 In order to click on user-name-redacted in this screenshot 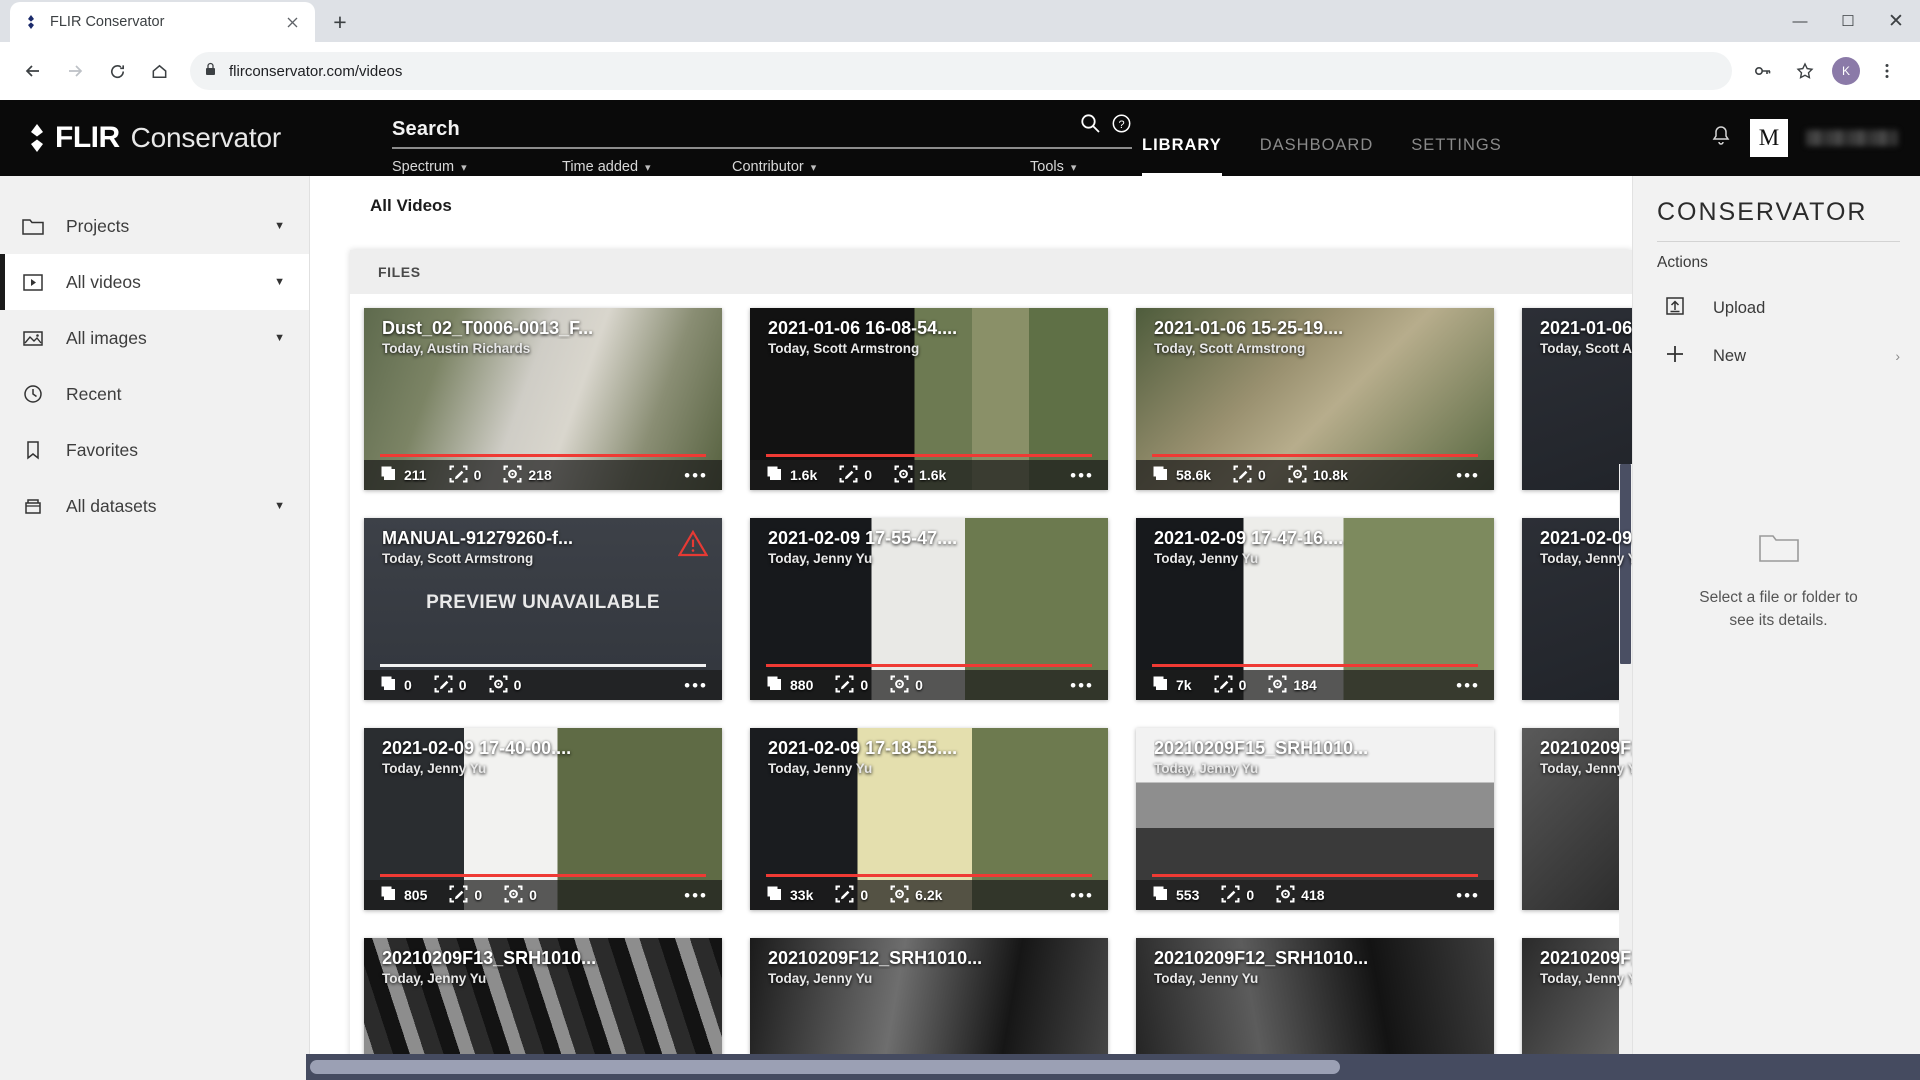, I will do `click(1852, 138)`.